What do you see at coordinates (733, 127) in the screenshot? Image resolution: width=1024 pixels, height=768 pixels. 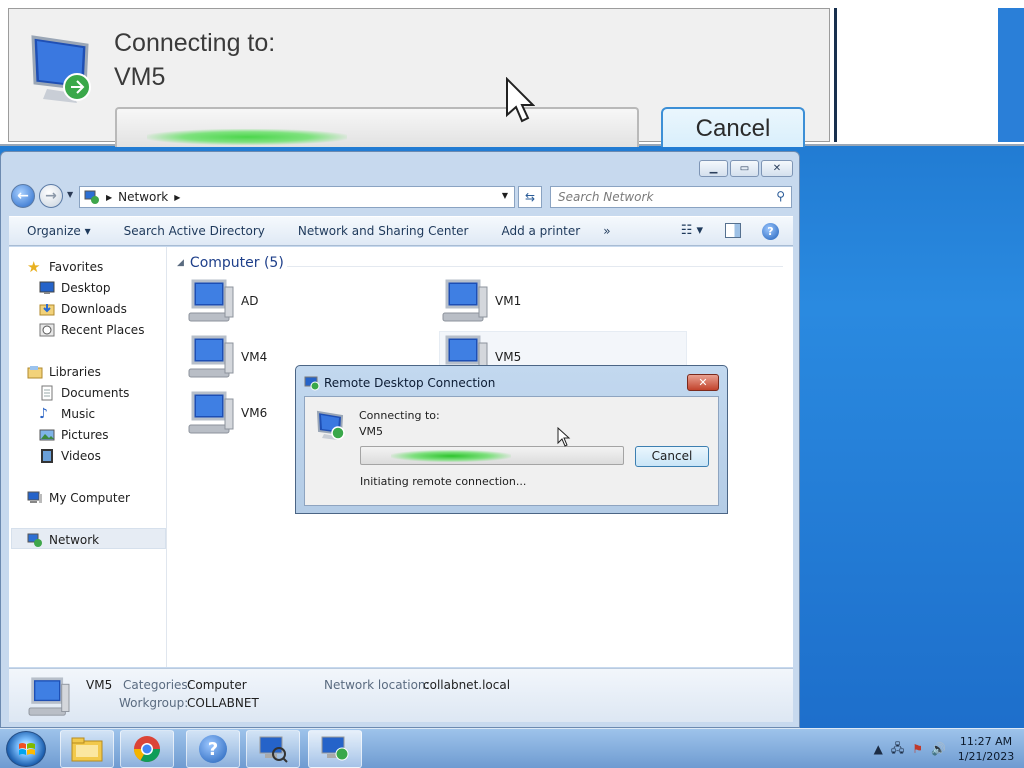 I see `magnifier-cancel-button: Cancel` at bounding box center [733, 127].